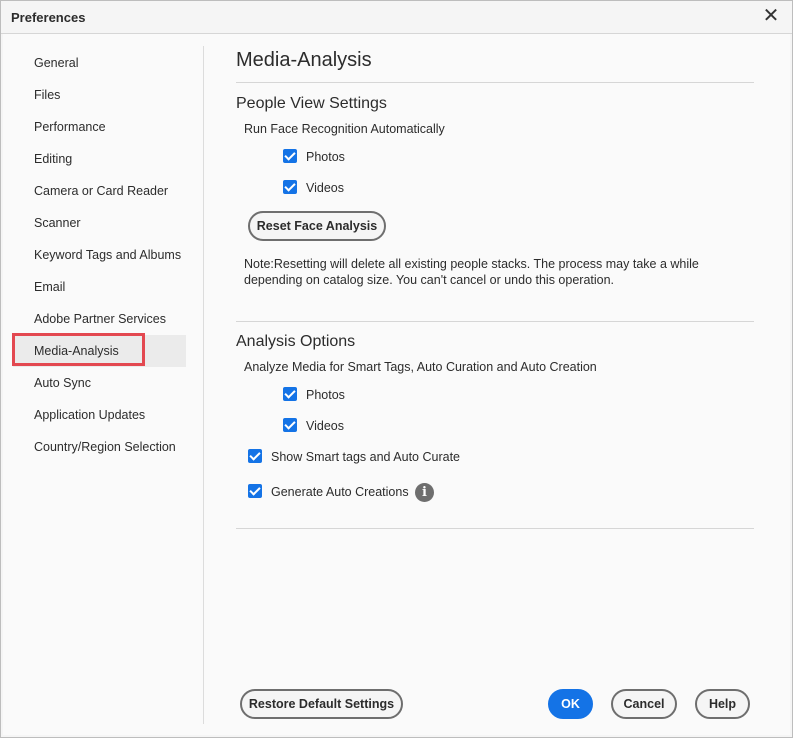 The width and height of the screenshot is (793, 738). What do you see at coordinates (290, 394) in the screenshot?
I see `analysis-photos-checkbox` at bounding box center [290, 394].